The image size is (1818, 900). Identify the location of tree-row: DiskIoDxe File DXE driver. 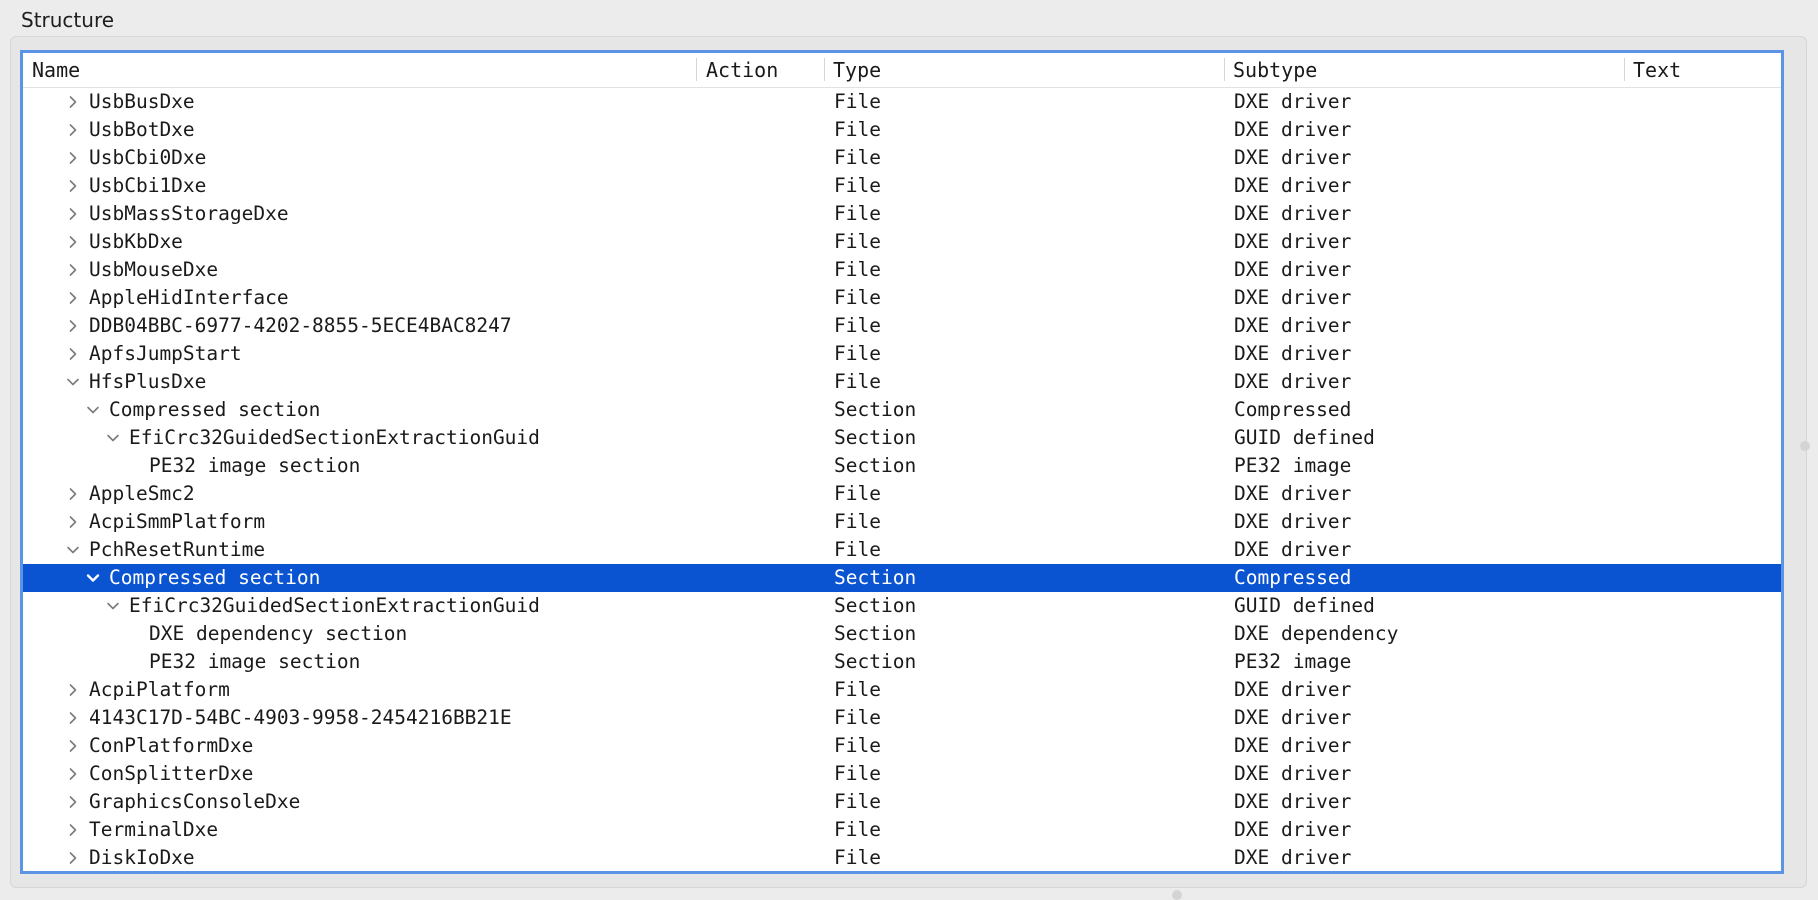
(902, 857).